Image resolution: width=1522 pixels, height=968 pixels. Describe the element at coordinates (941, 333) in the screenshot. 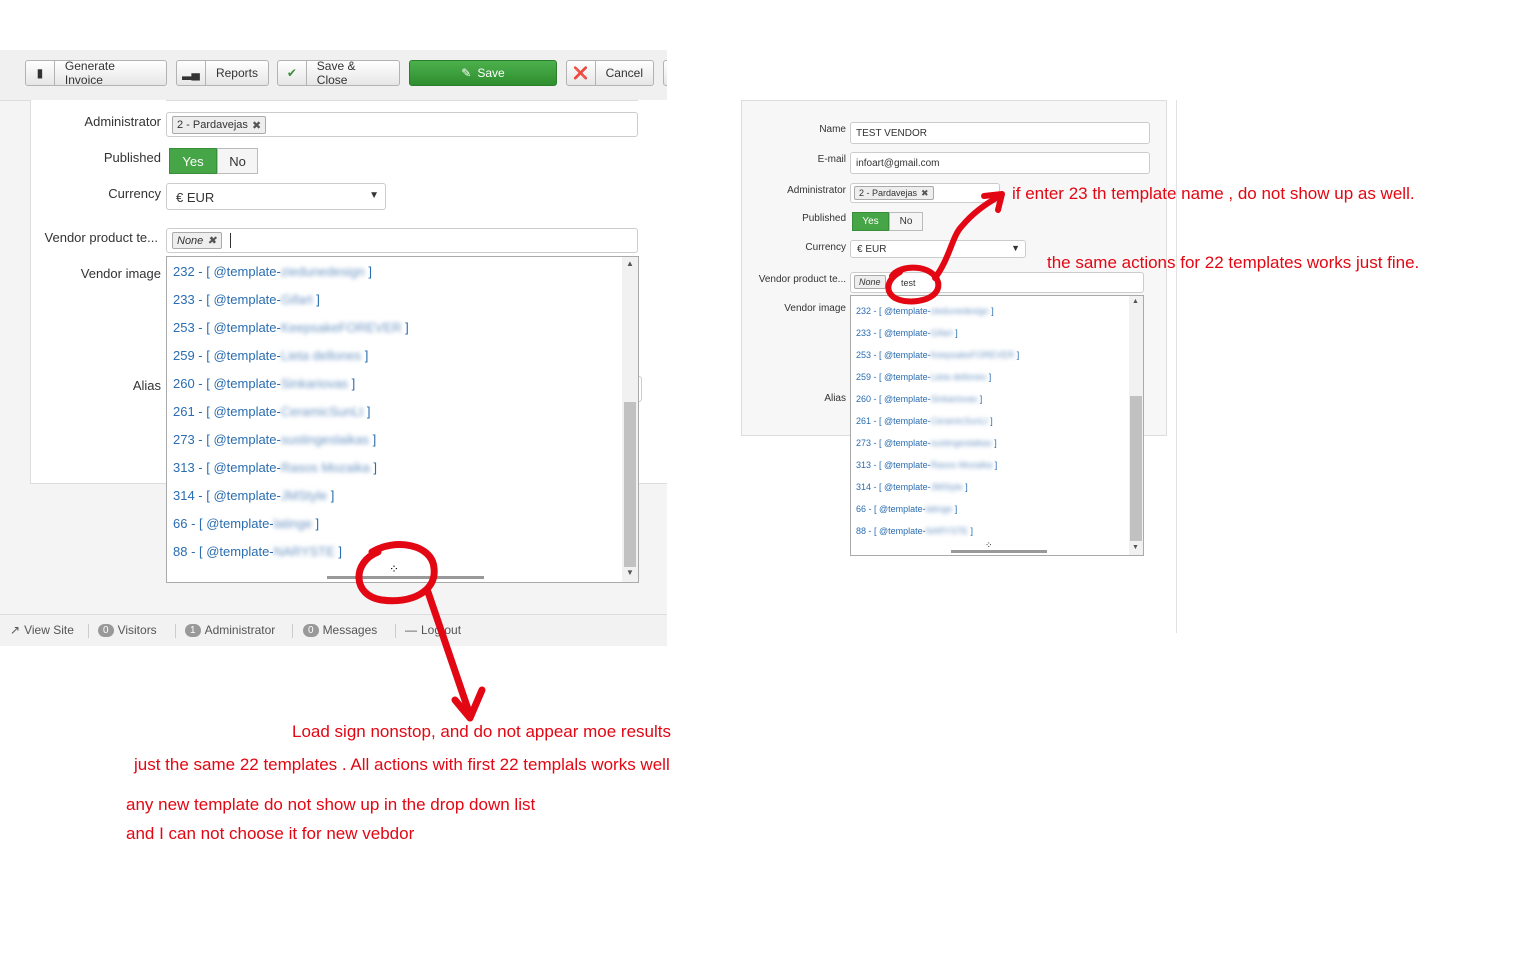

I see `option-blurred-name: Gifart` at that location.